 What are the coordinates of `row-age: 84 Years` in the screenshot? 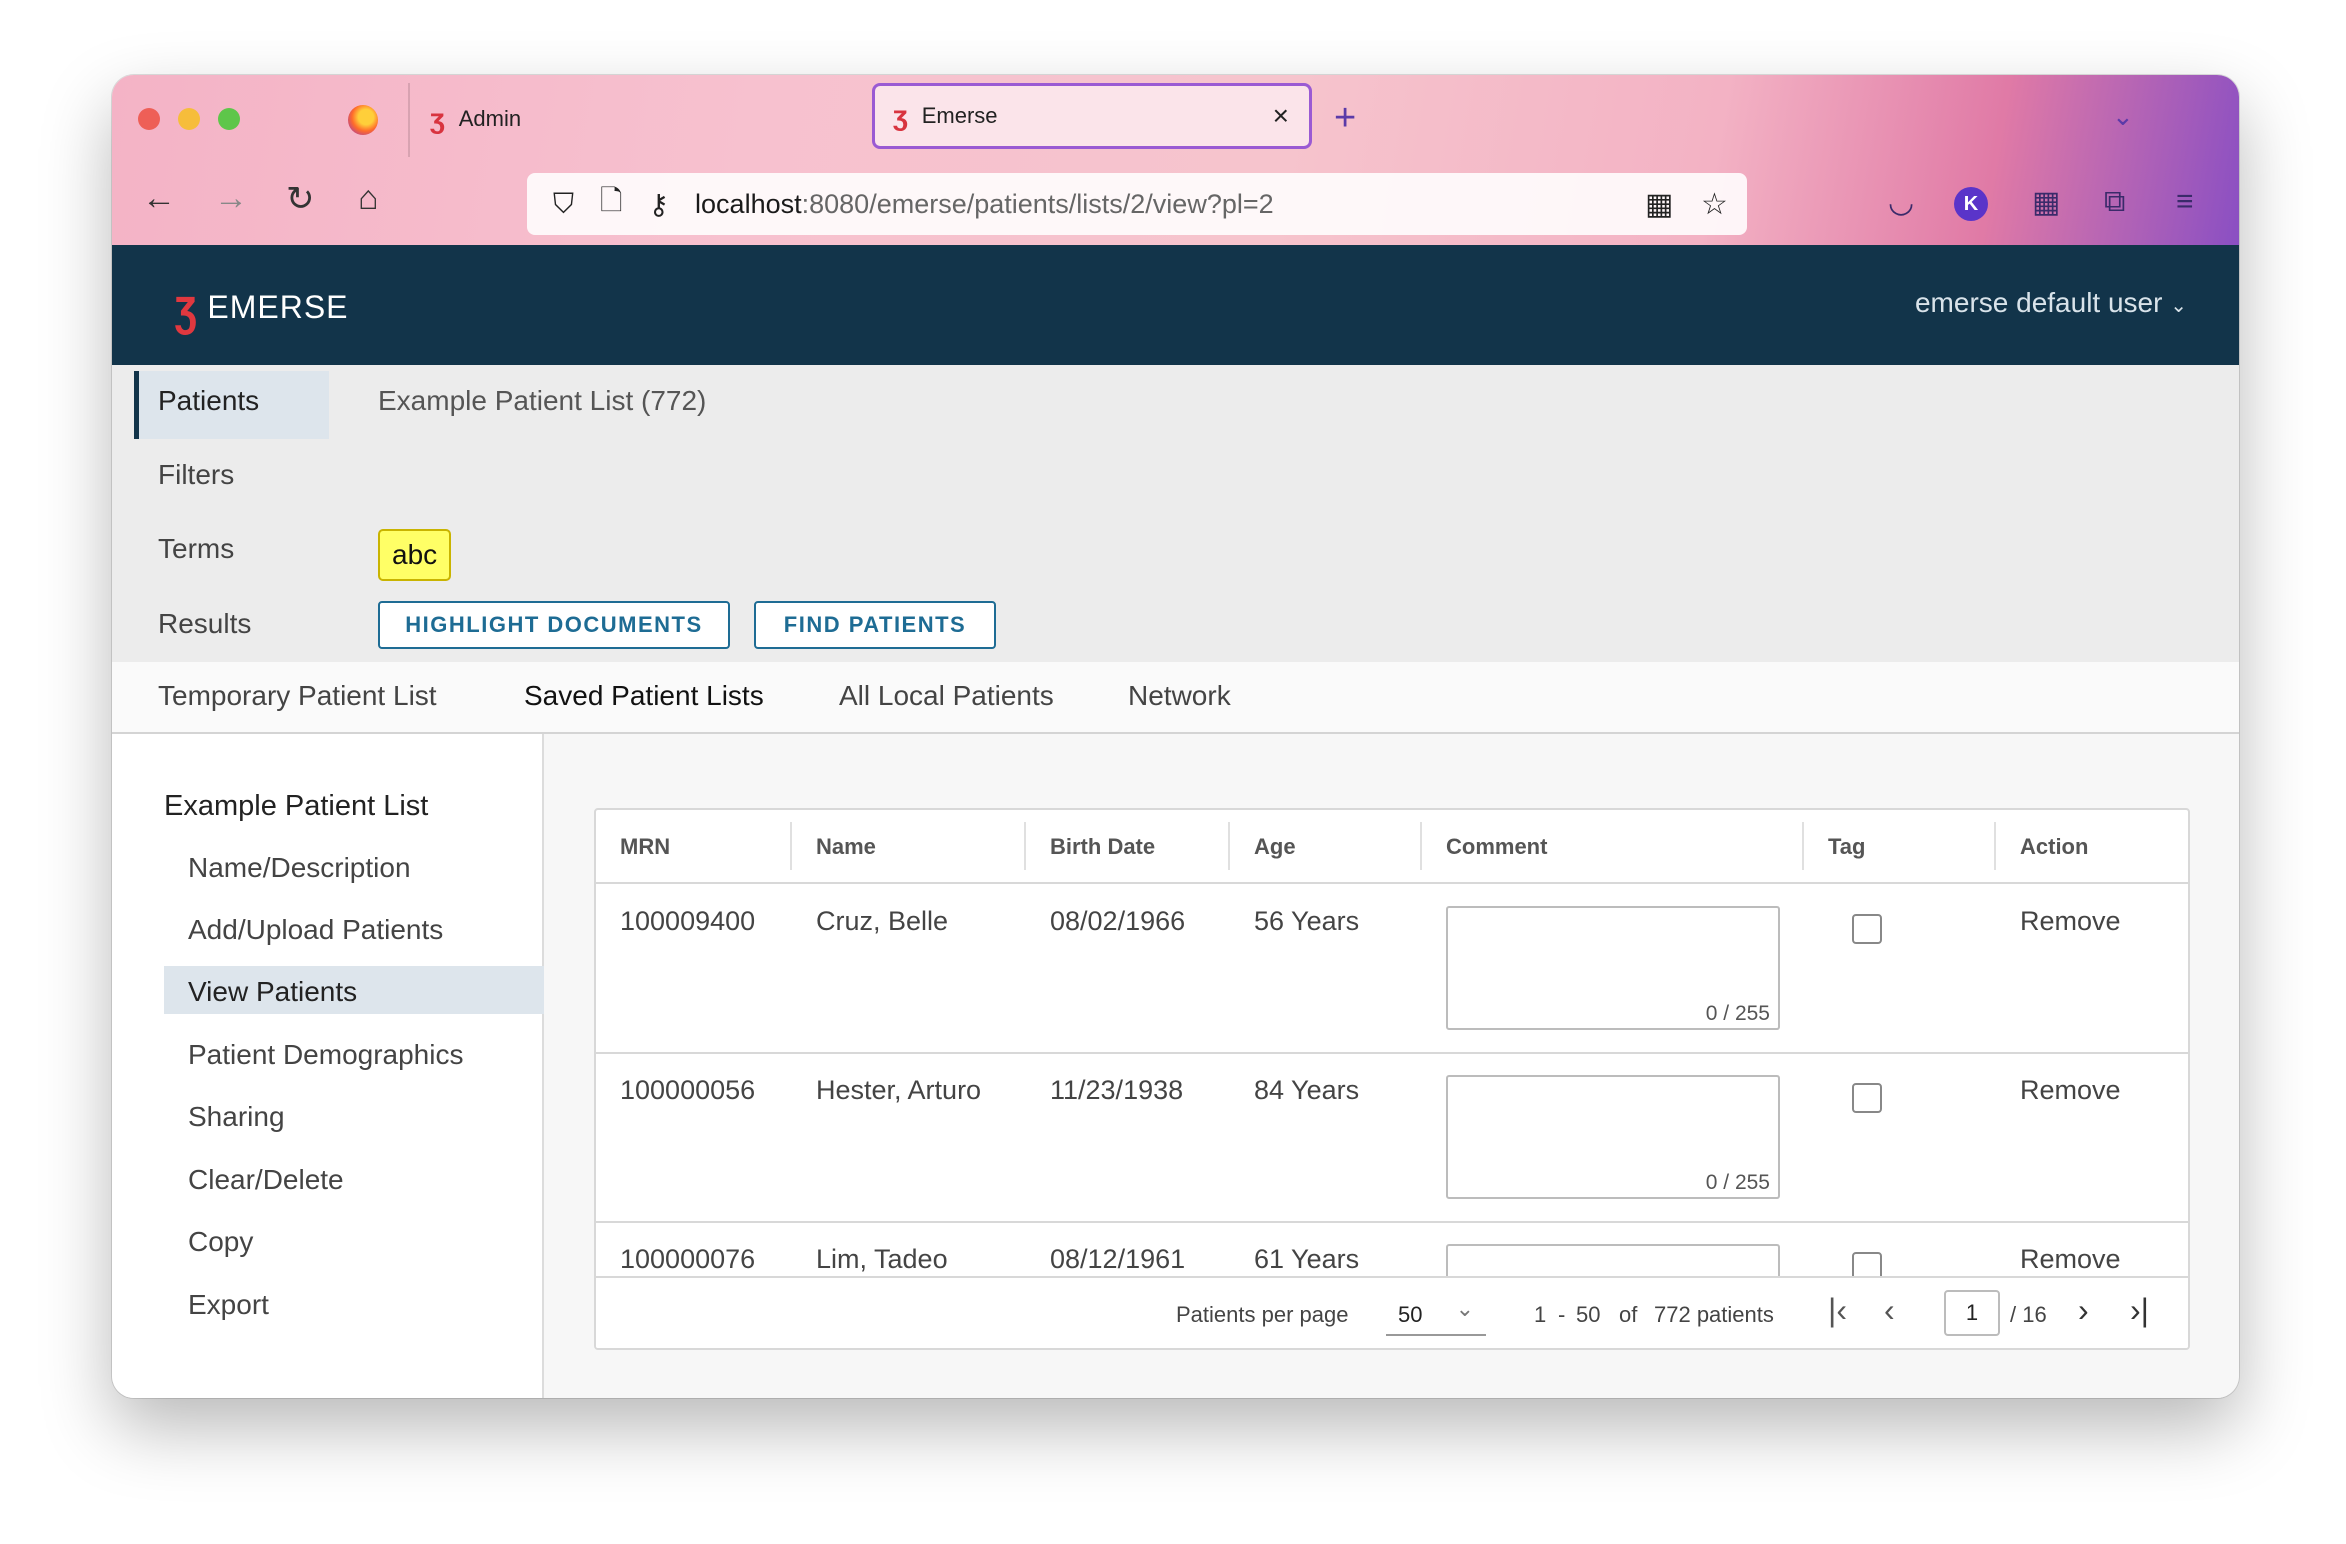 It's located at (1307, 1090).